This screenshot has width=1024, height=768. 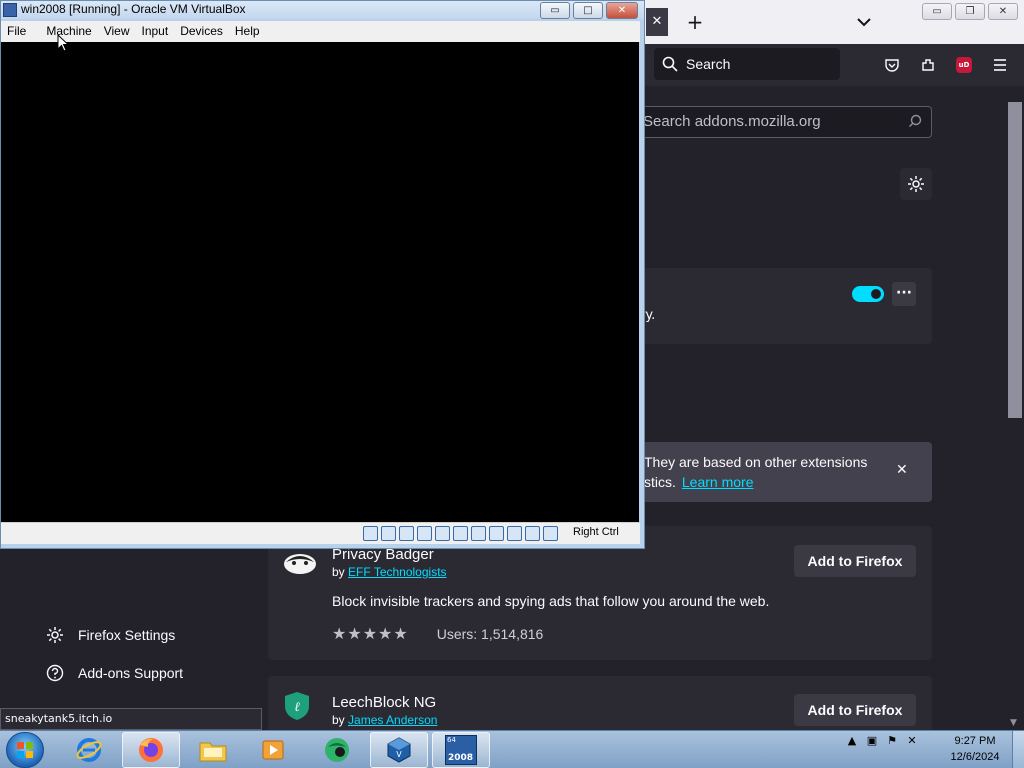 I want to click on menu-view: View, so click(x=117, y=31).